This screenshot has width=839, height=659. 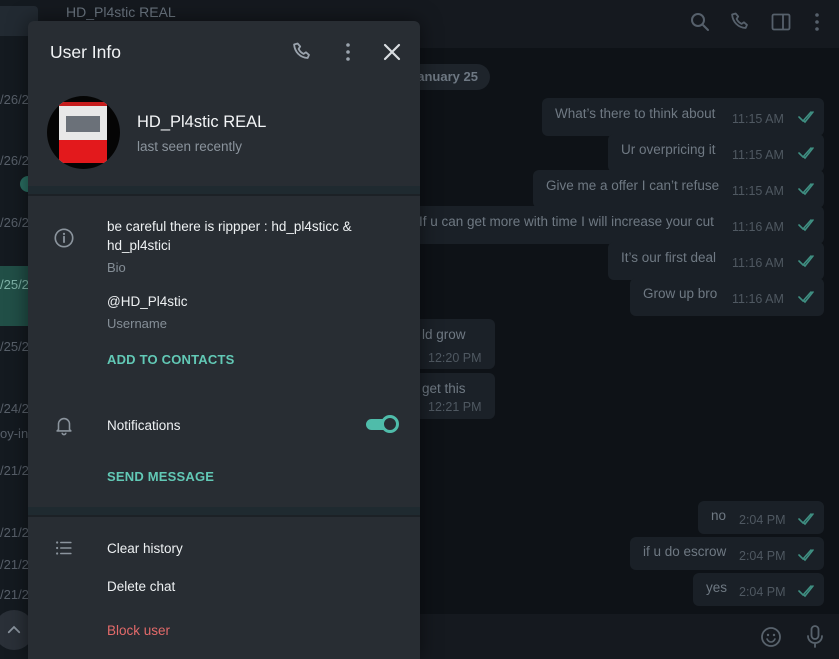 I want to click on microphone-icon, so click(x=815, y=637).